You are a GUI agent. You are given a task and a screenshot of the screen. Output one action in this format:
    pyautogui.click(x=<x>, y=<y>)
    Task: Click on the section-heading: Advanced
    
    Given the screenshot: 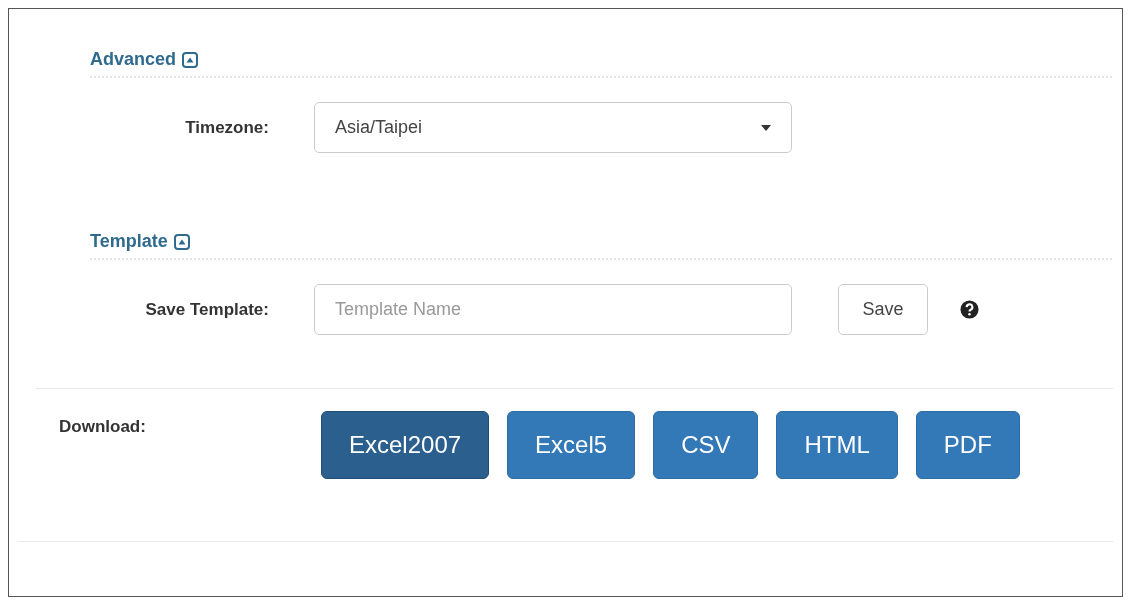 What is the action you would take?
    pyautogui.click(x=133, y=59)
    